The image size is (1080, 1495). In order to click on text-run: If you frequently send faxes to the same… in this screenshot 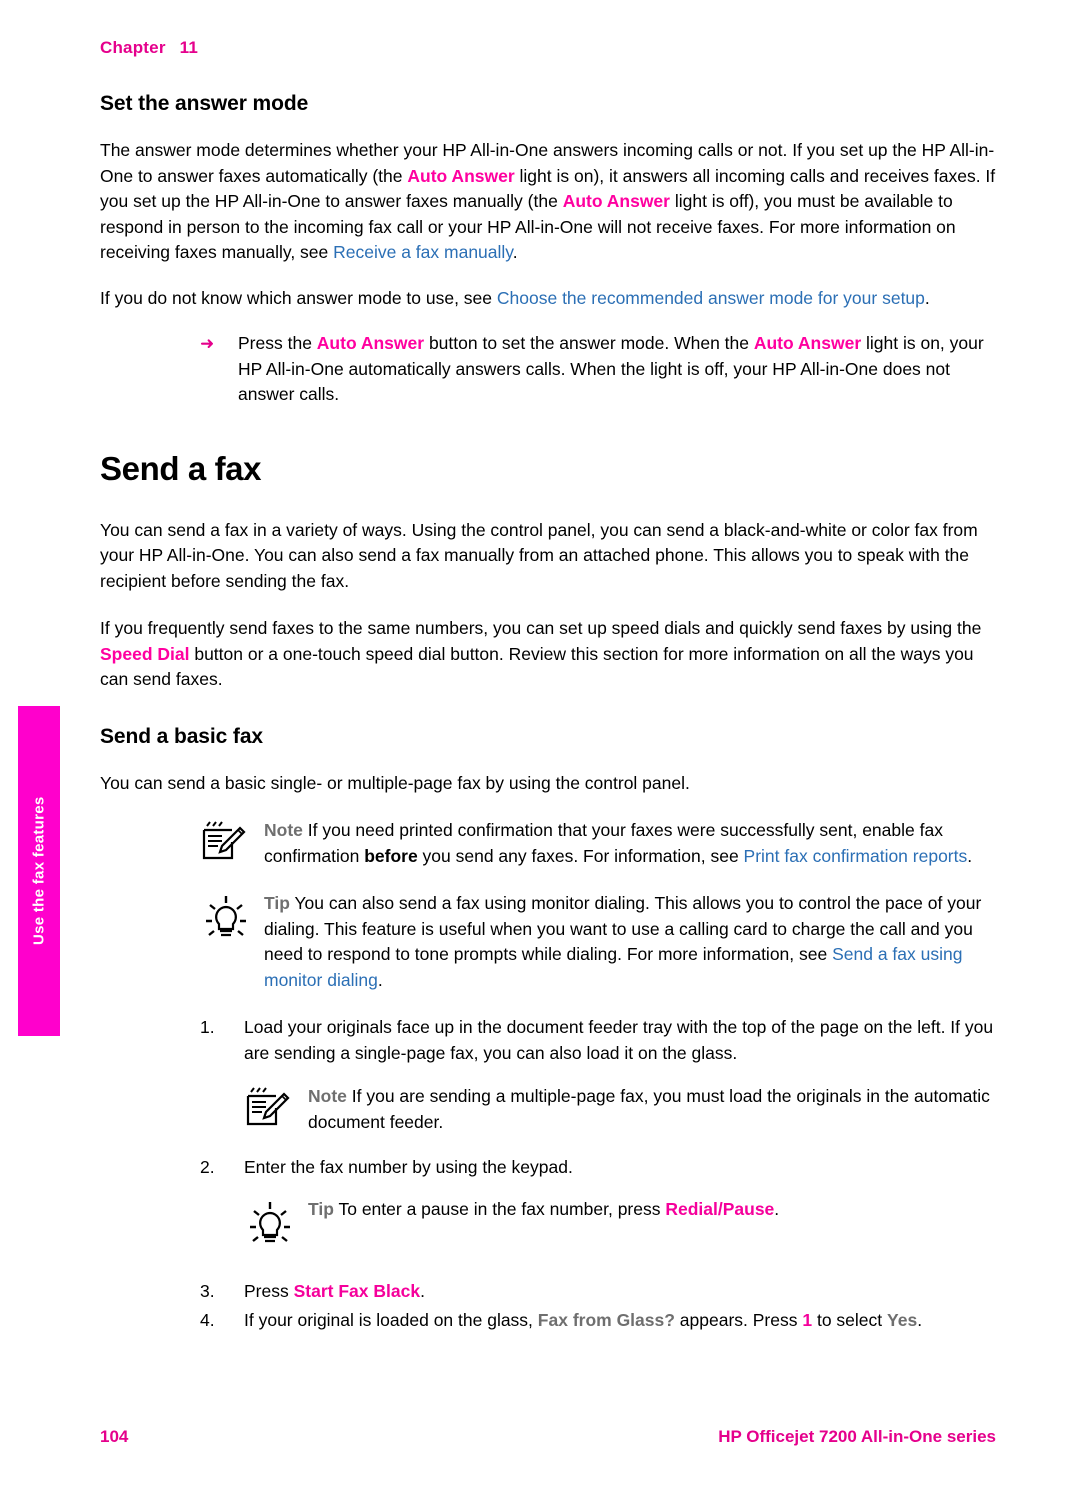, I will do `click(541, 628)`.